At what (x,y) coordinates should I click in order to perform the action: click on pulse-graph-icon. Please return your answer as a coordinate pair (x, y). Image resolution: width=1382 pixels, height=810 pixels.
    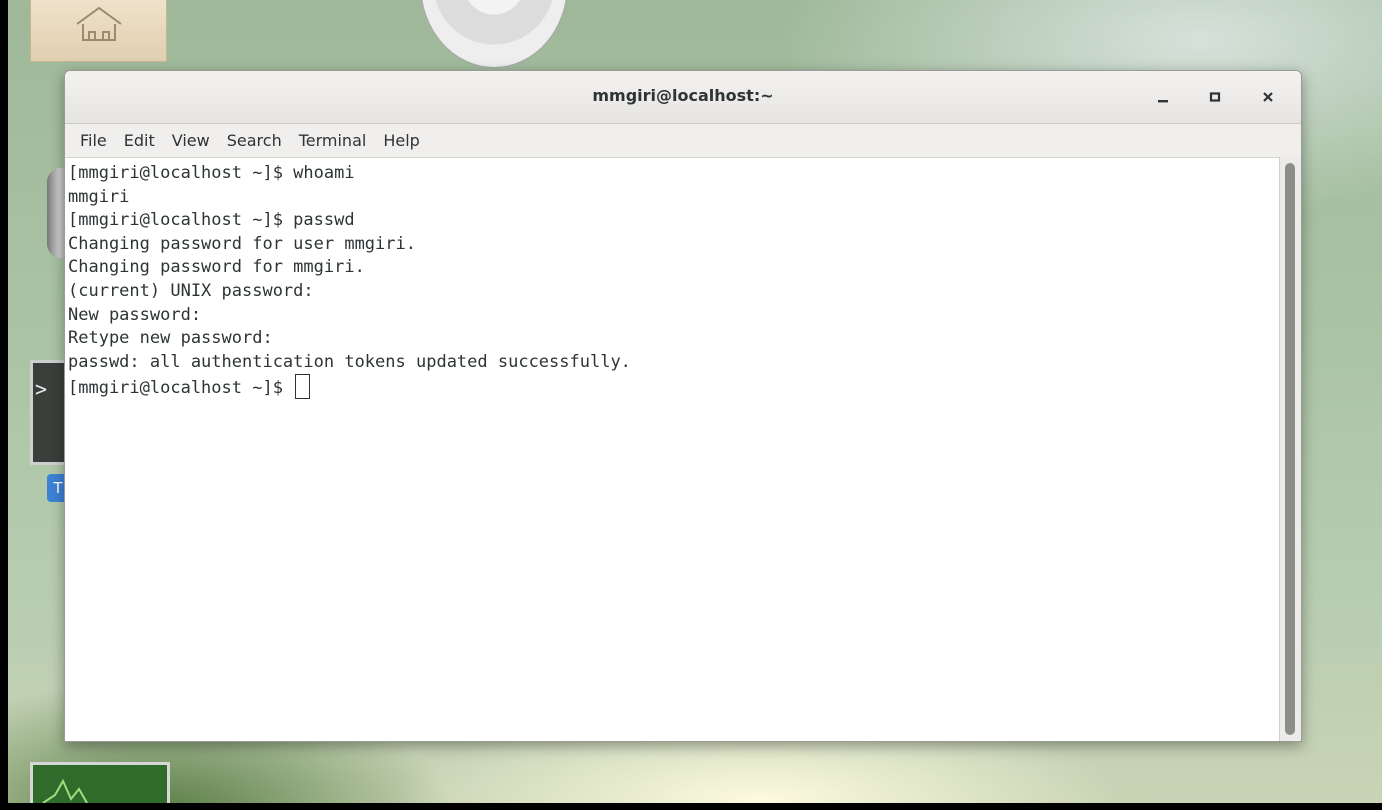
    Looking at the image, I should click on (65, 790).